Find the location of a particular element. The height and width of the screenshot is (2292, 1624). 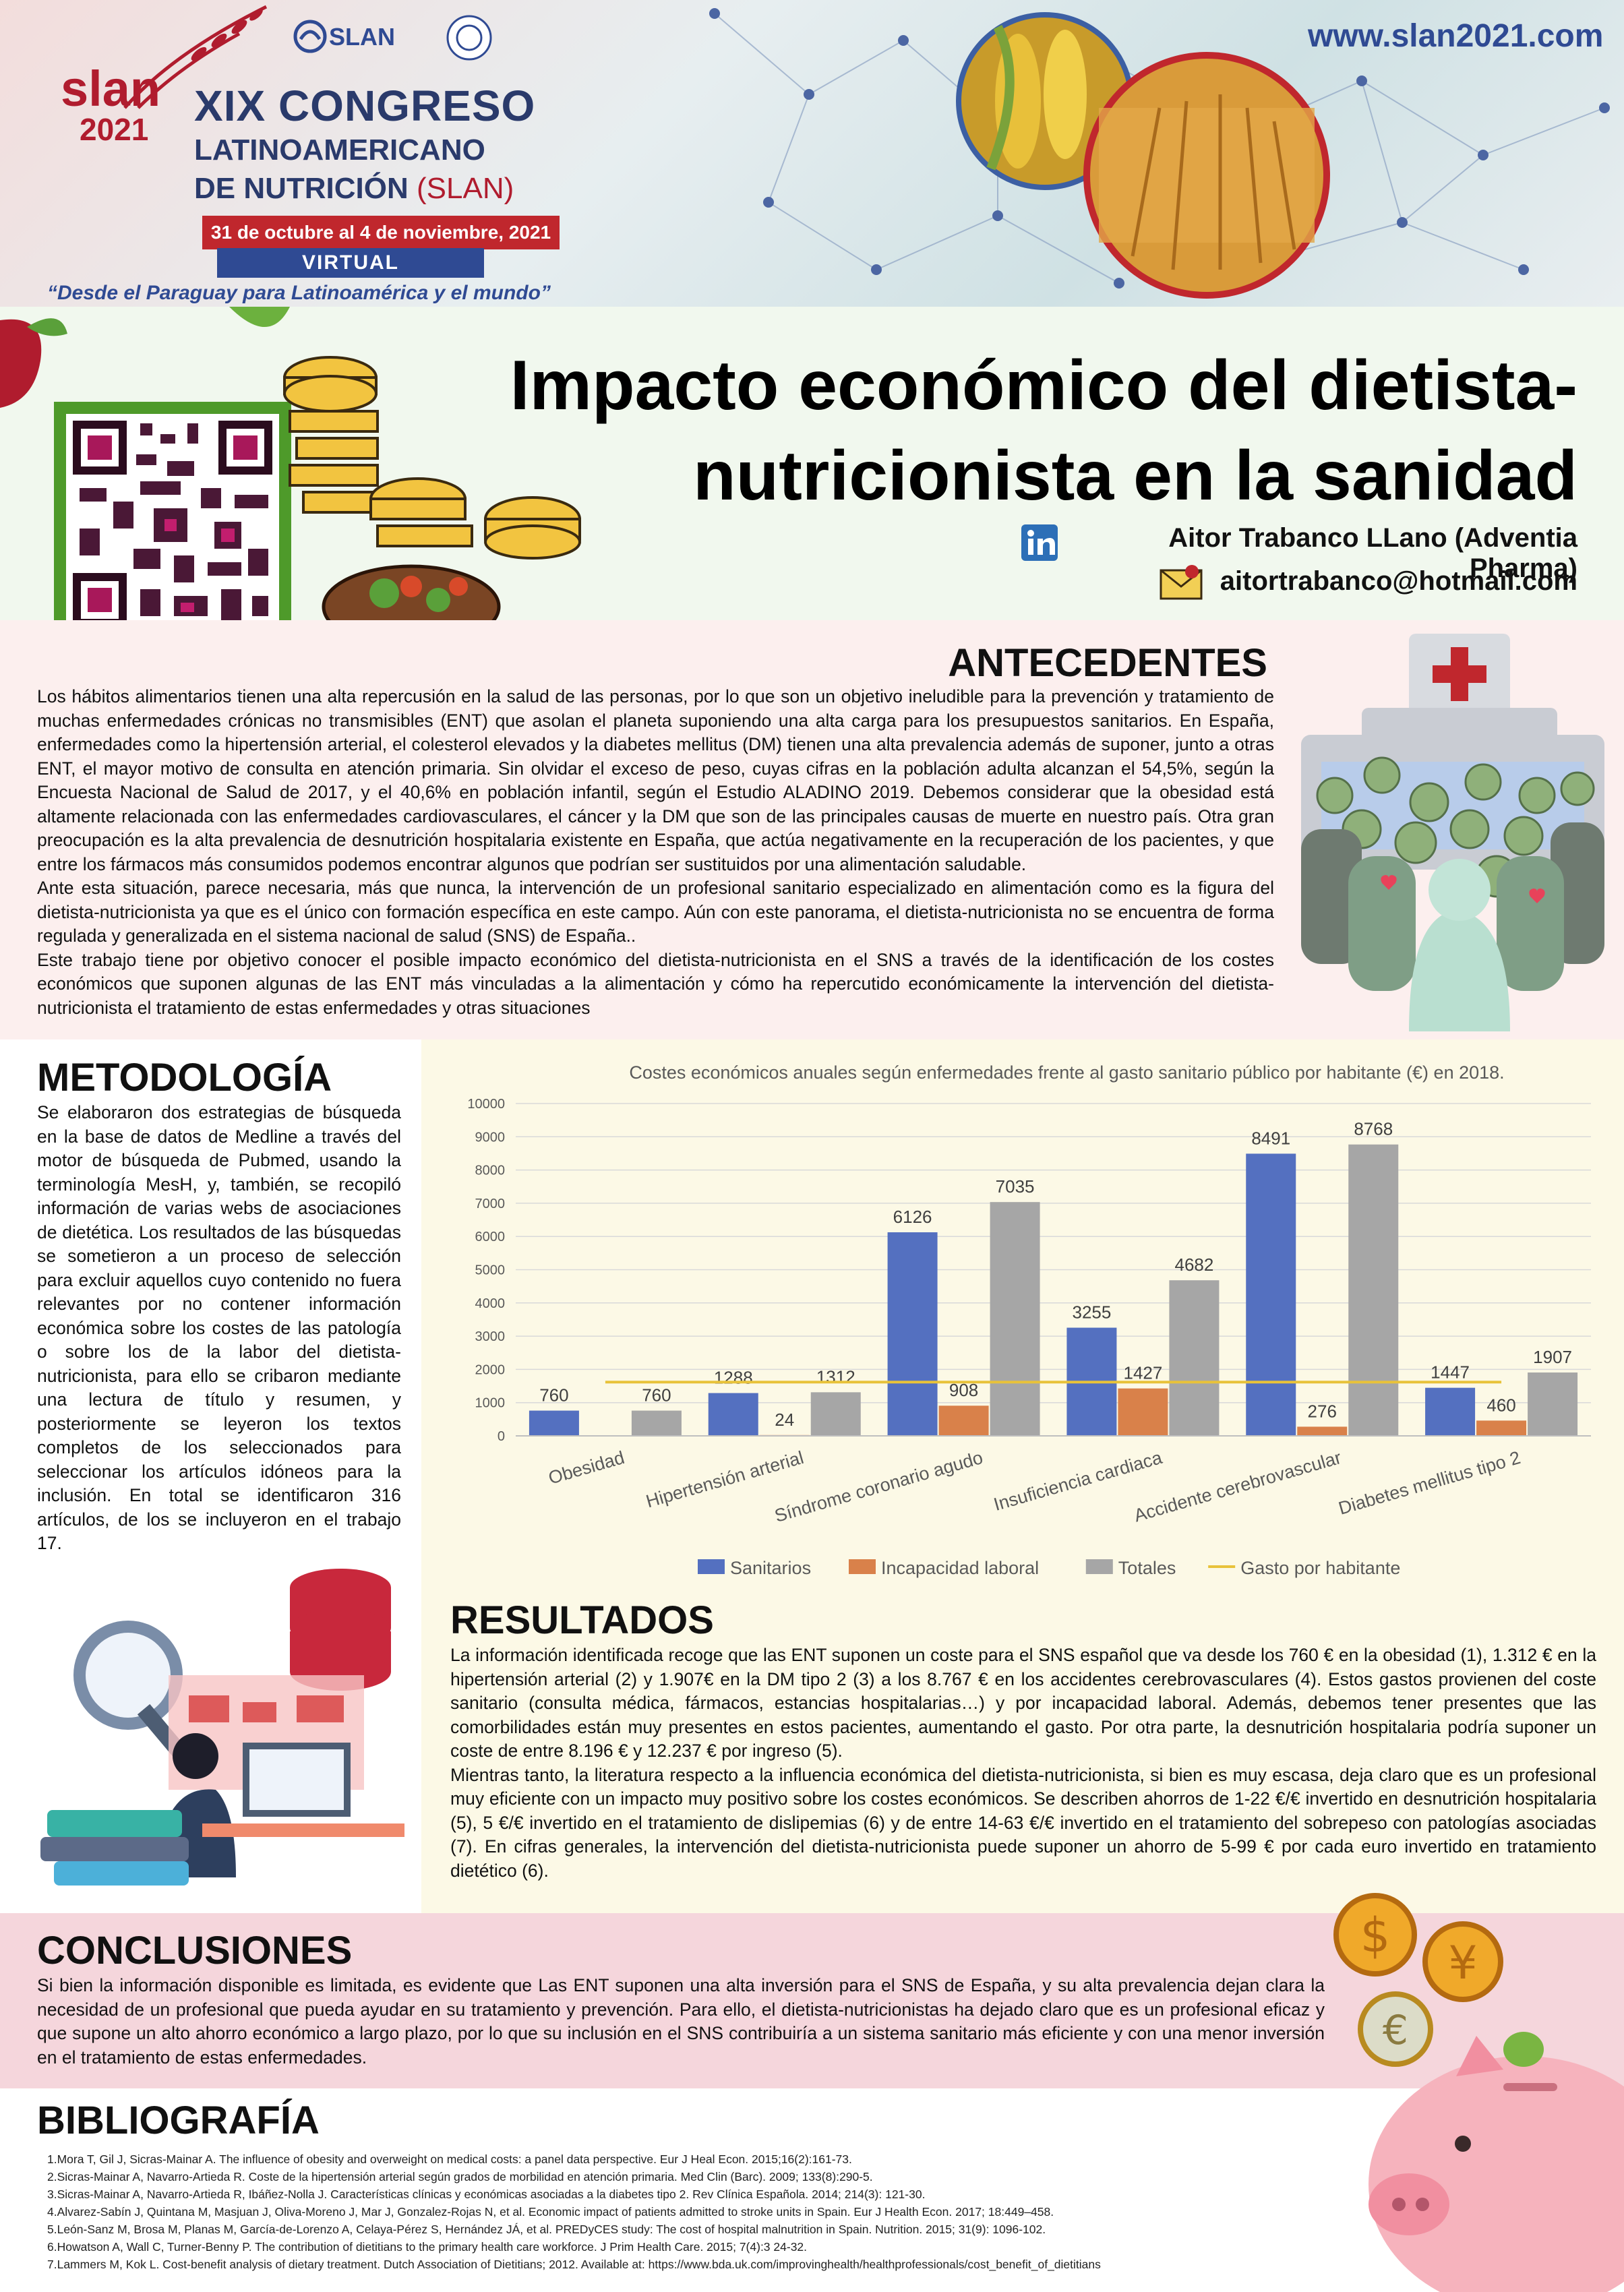

y-tick-label: 8000 is located at coordinates (490, 1171).